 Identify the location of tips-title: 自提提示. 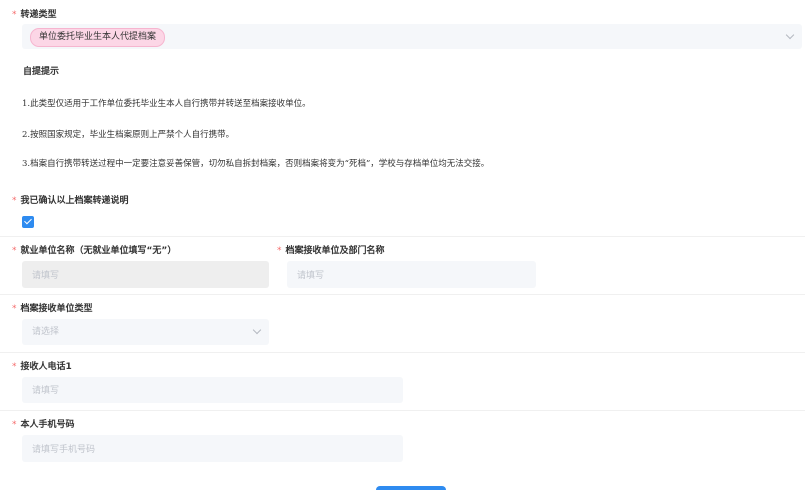
(41, 72).